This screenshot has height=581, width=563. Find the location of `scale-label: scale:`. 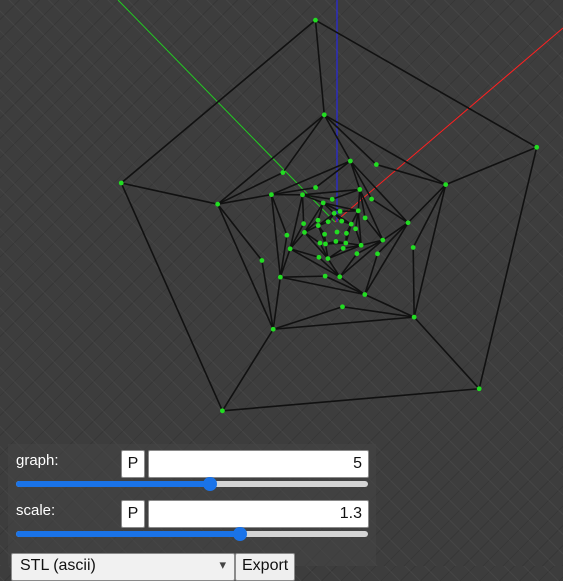

scale-label: scale: is located at coordinates (35, 510).